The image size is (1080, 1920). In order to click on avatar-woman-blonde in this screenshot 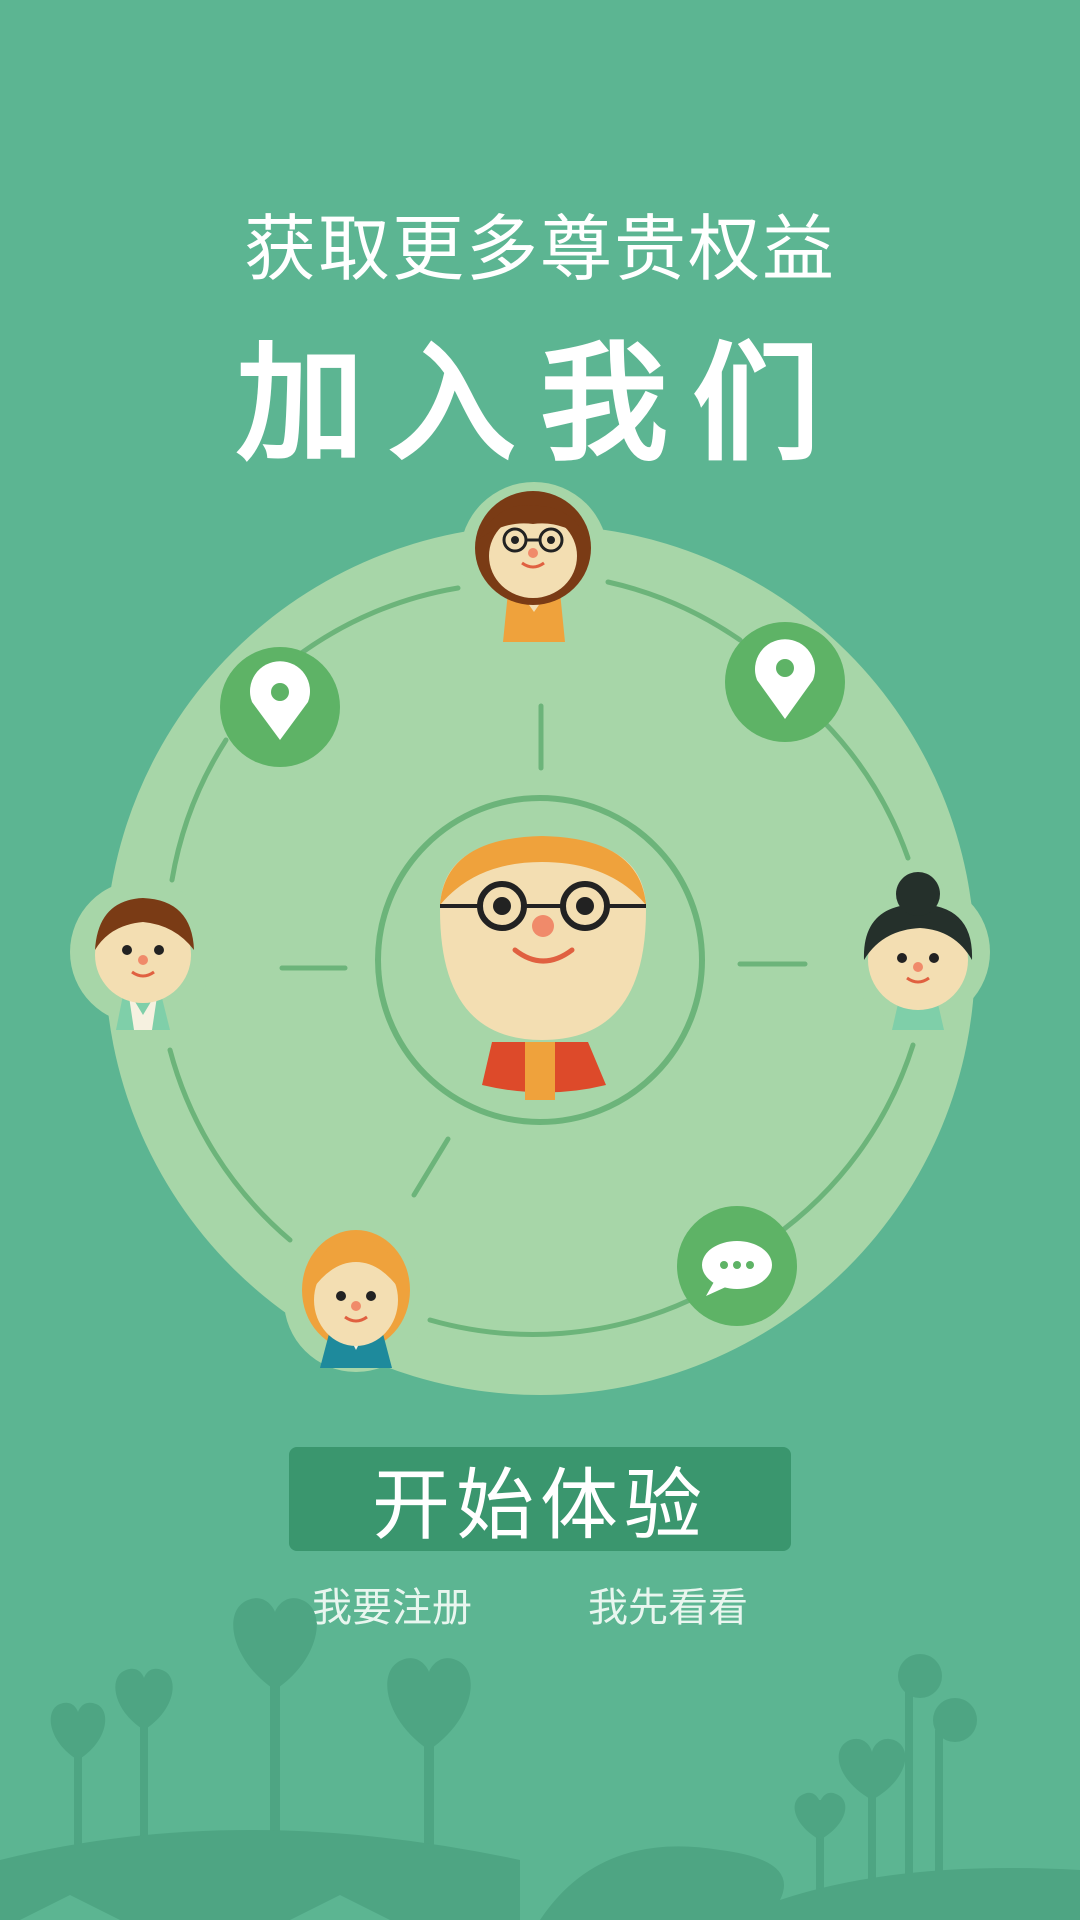, I will do `click(356, 1300)`.